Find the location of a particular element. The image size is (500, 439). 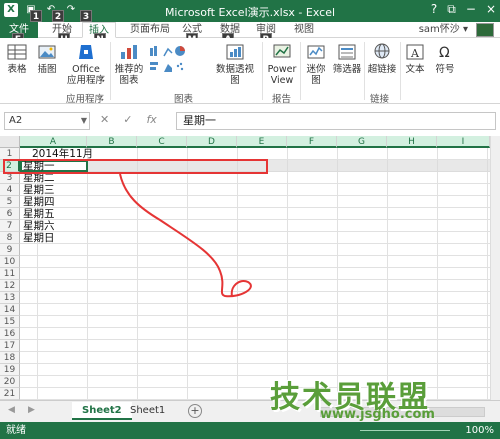

chart-types-gallery is located at coordinates (168, 64).